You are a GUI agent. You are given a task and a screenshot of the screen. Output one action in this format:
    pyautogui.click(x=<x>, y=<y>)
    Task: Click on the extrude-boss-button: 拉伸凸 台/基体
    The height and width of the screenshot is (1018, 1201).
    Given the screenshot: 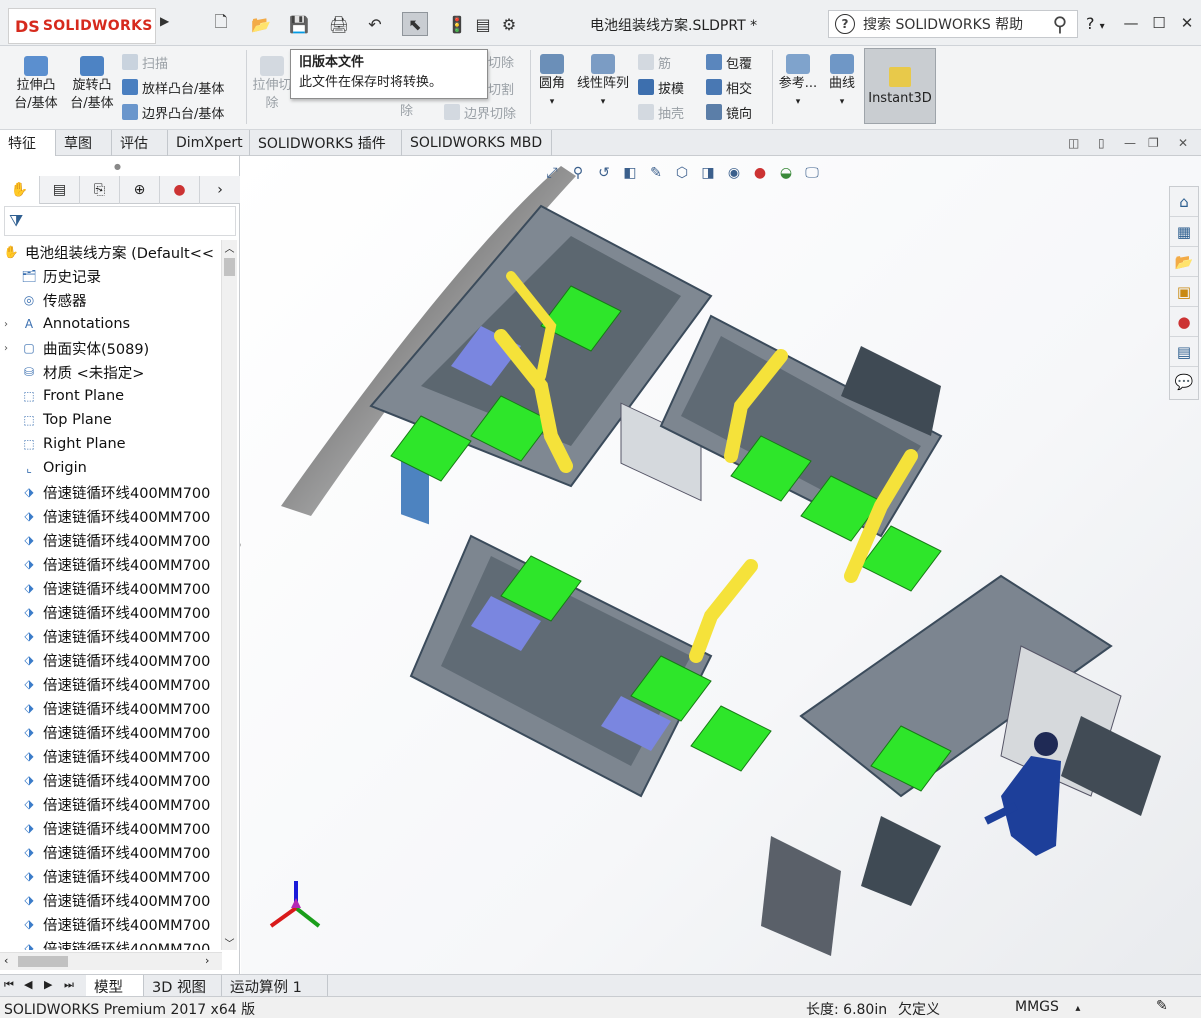 What is the action you would take?
    pyautogui.click(x=36, y=84)
    